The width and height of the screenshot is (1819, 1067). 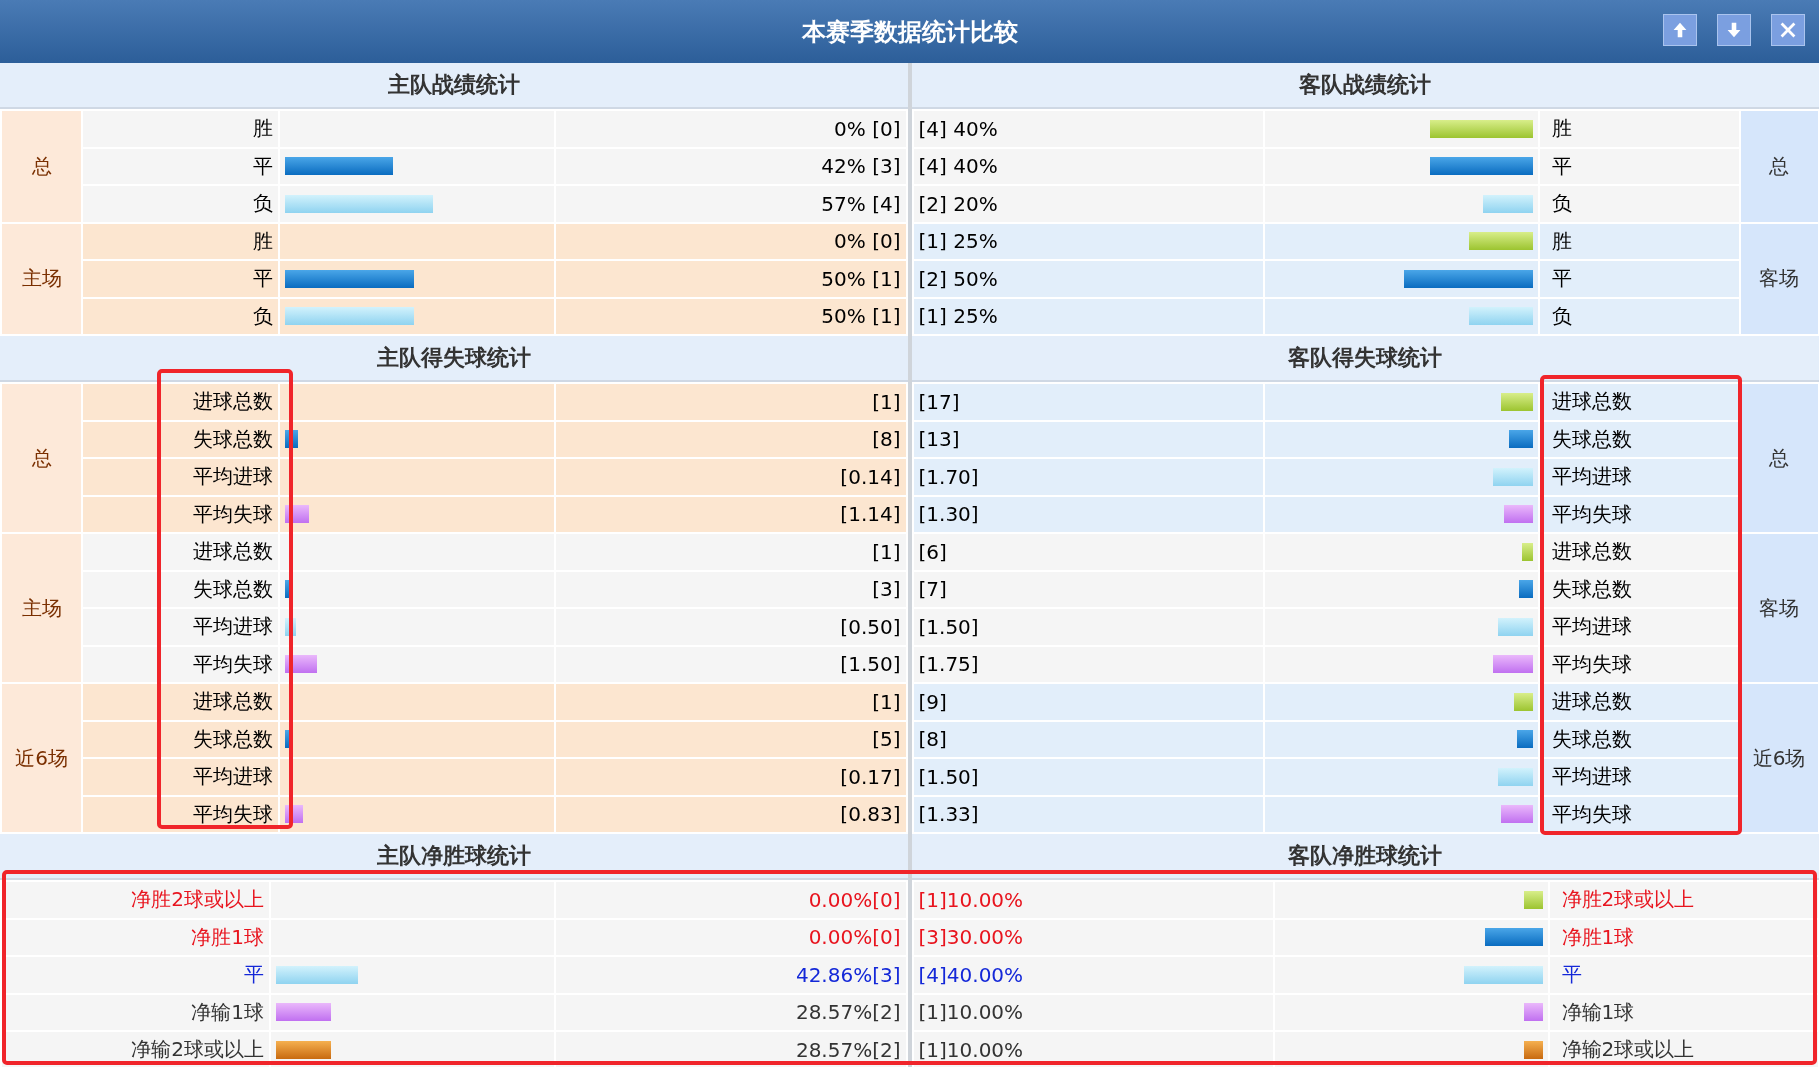 What do you see at coordinates (909, 32) in the screenshot?
I see `window-title: 本赛季数据统计比较` at bounding box center [909, 32].